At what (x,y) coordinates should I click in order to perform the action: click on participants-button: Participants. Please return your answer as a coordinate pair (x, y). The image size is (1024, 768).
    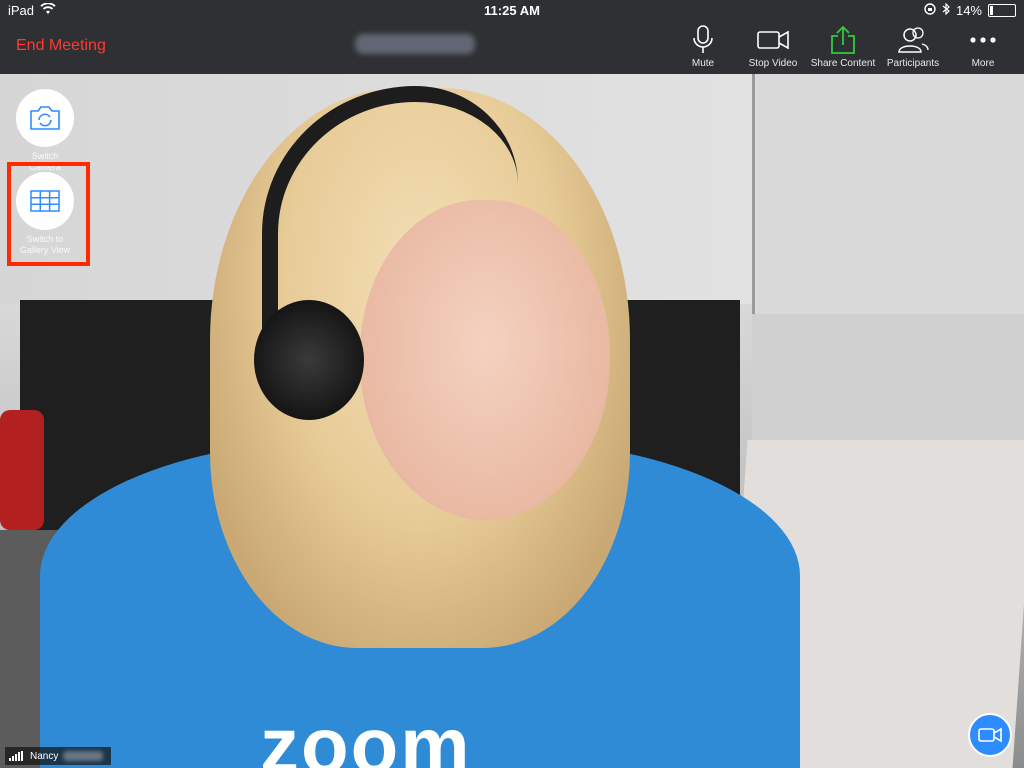
    Looking at the image, I should click on (913, 46).